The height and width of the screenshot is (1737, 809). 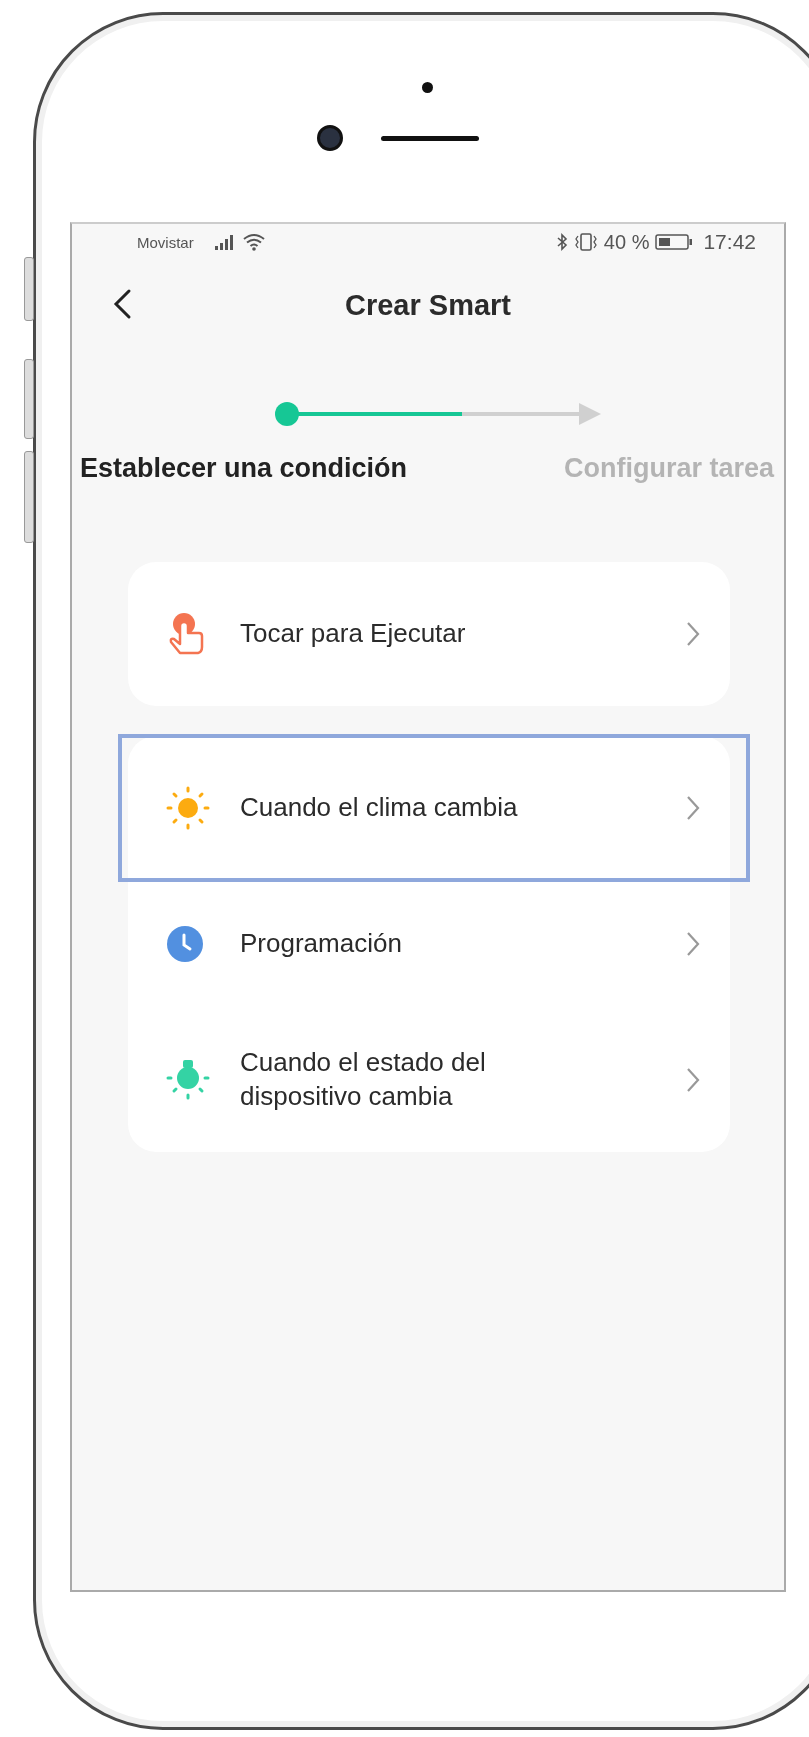 What do you see at coordinates (188, 808) in the screenshot?
I see `sun-icon` at bounding box center [188, 808].